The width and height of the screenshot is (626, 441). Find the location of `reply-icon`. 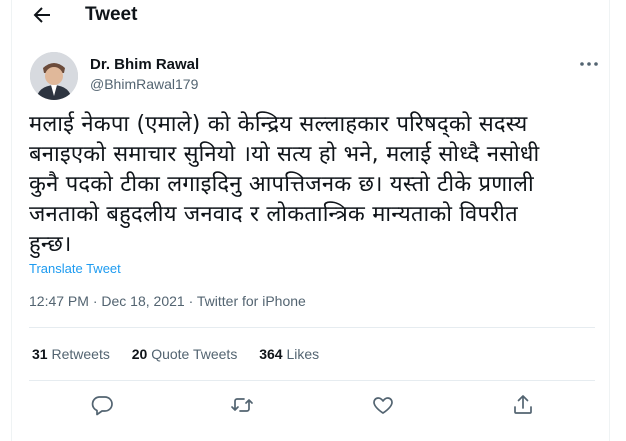

reply-icon is located at coordinates (102, 406).